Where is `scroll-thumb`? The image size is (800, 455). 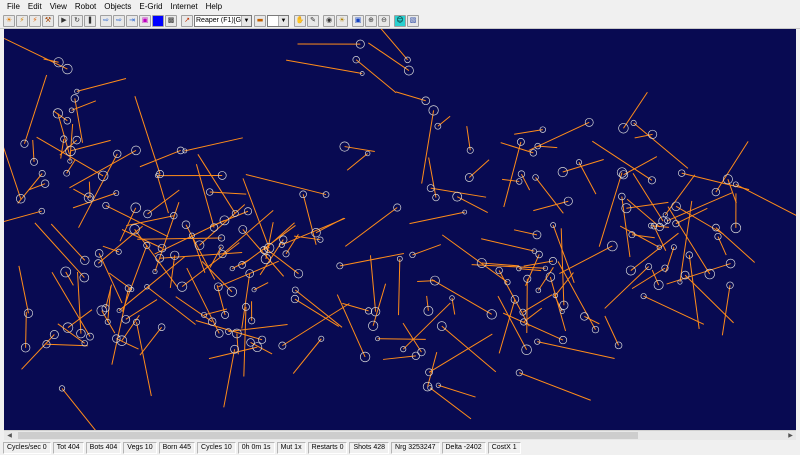 scroll-thumb is located at coordinates (328, 435).